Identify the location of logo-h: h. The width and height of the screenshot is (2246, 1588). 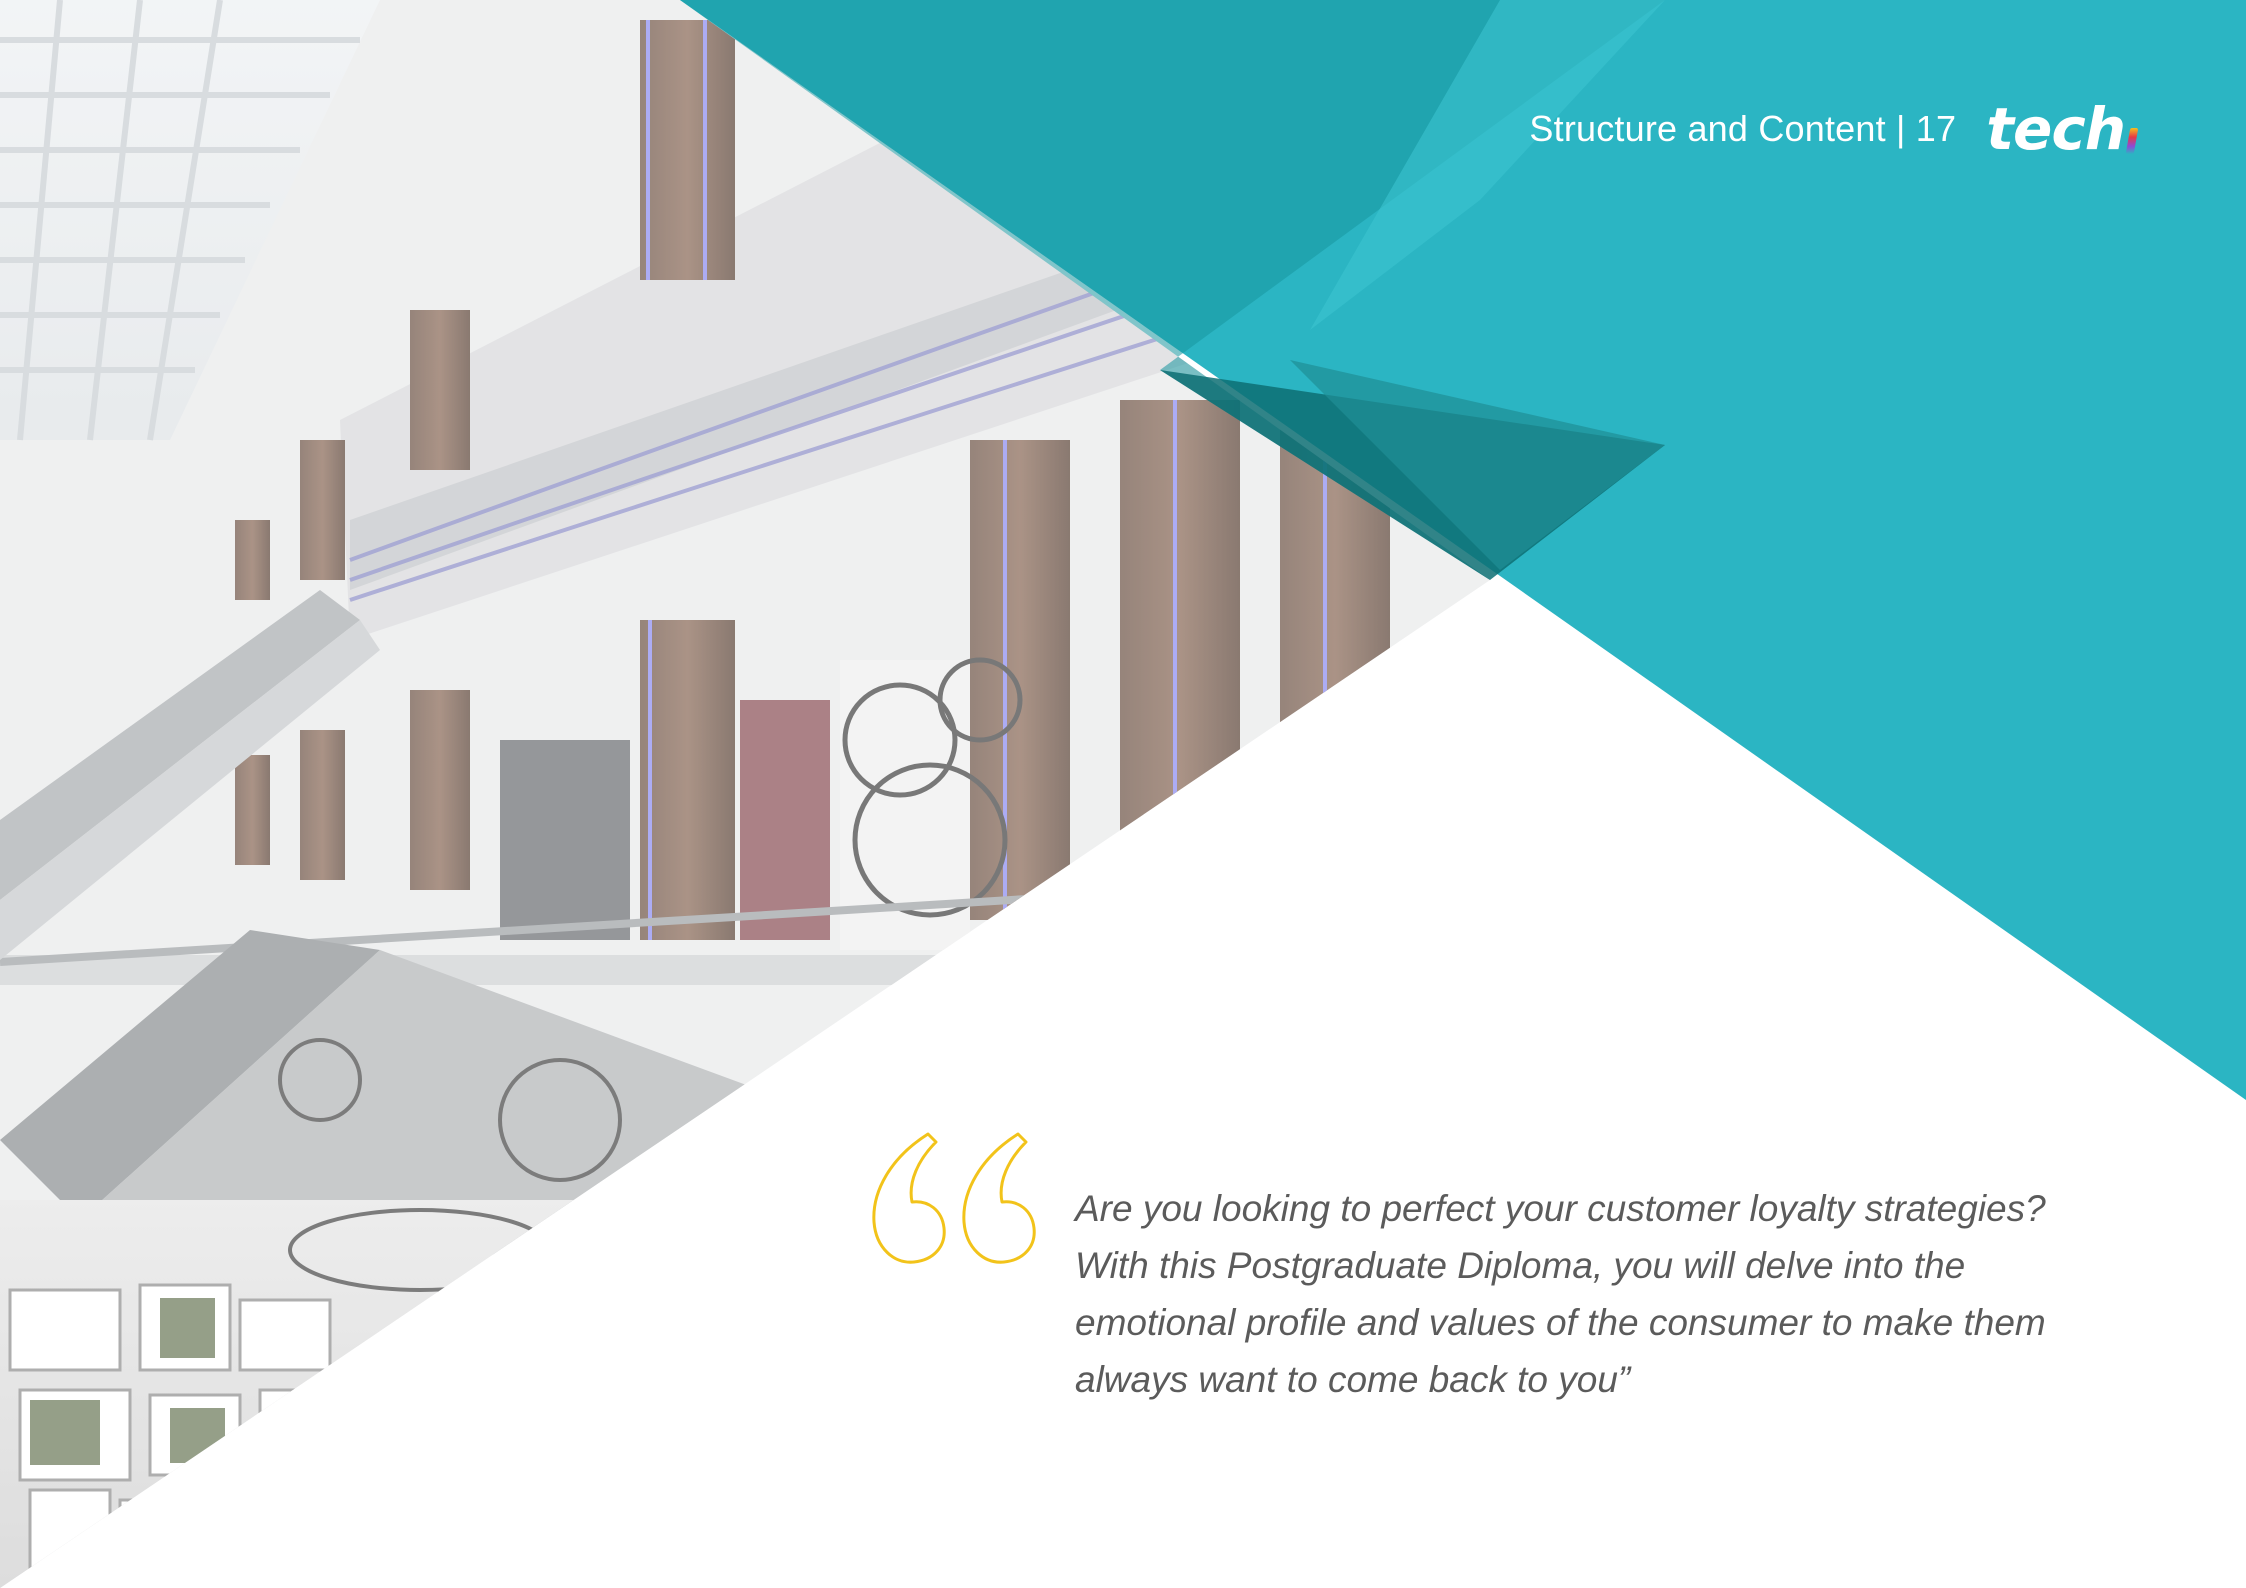
(2105, 129).